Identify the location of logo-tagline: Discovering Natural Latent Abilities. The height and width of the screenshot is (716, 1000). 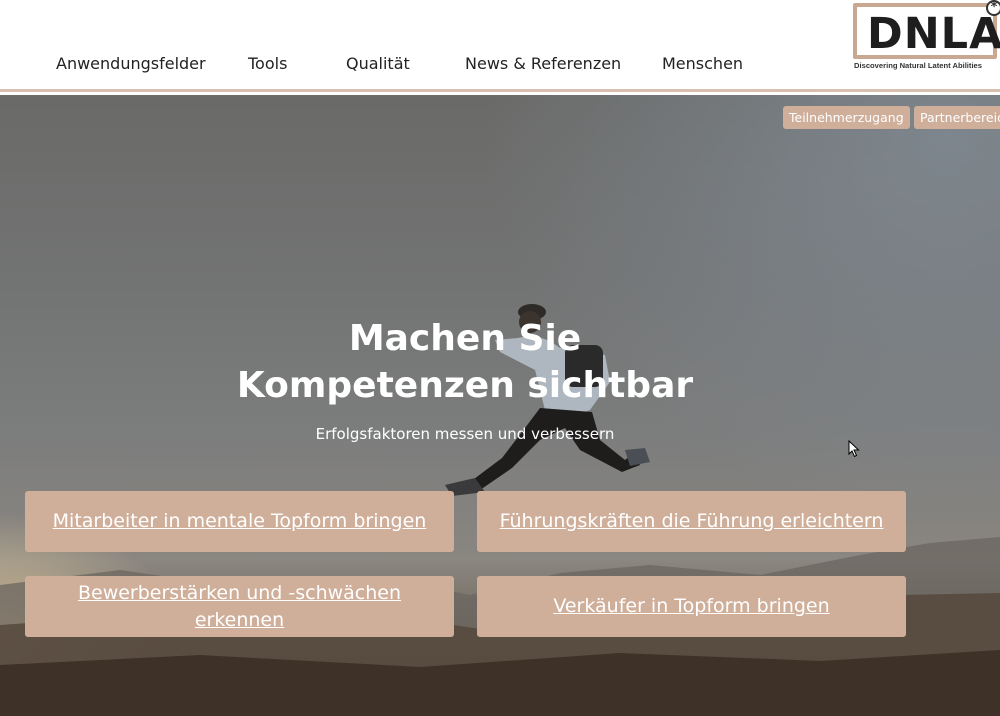
(918, 65).